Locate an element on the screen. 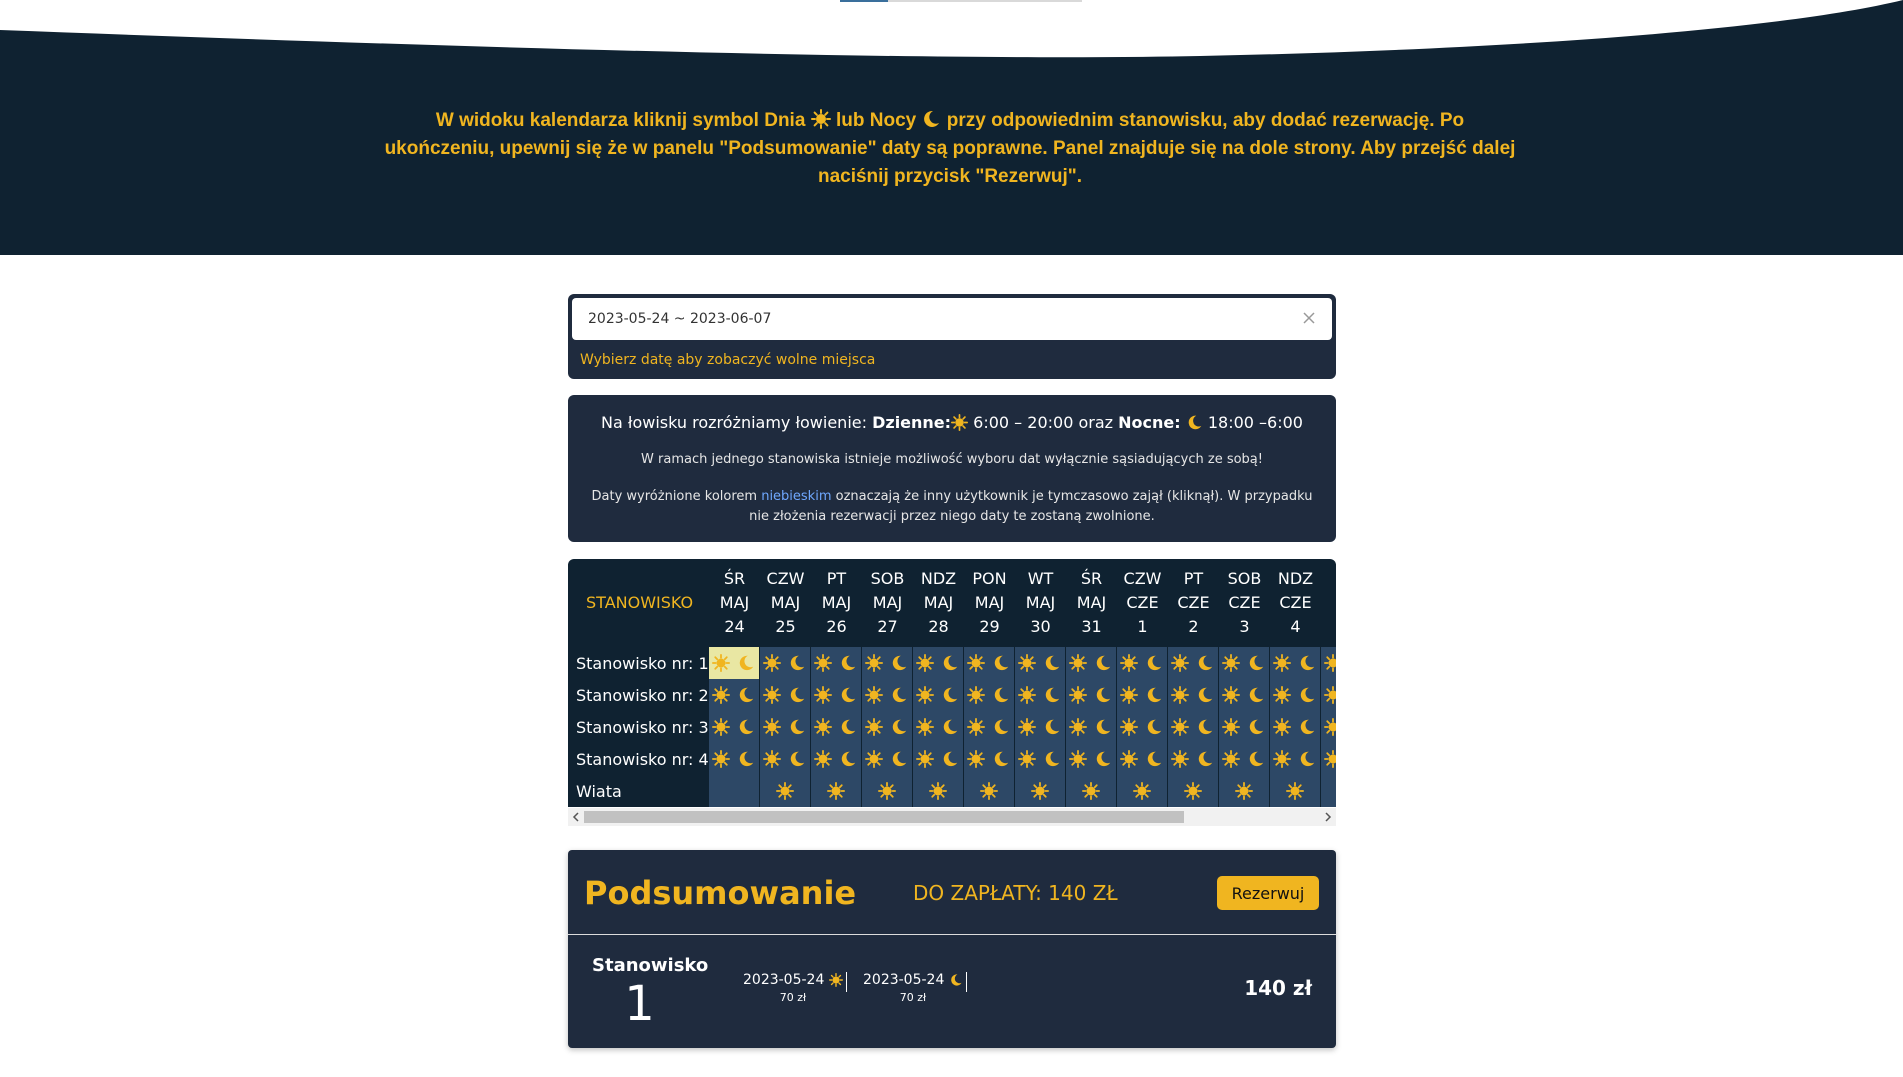 This screenshot has width=1903, height=1077. scroll-right-arrow-icon is located at coordinates (1328, 817).